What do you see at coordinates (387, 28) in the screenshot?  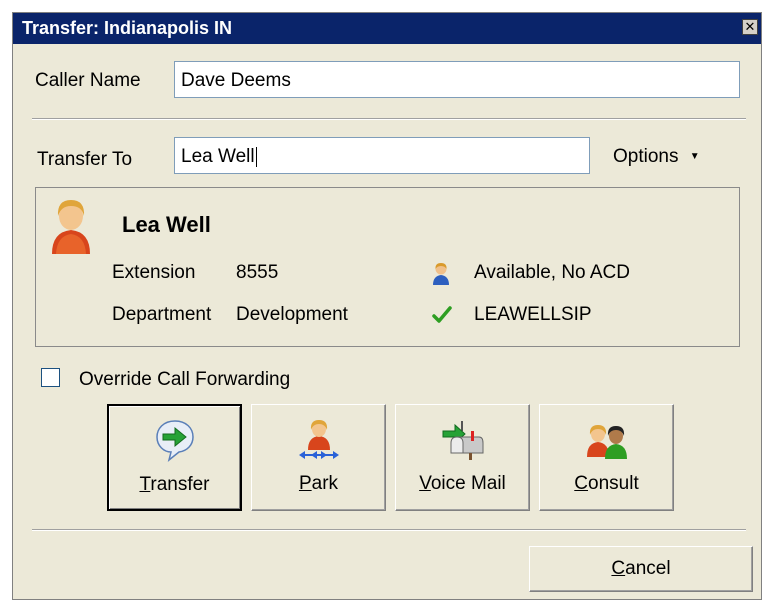 I see `title-bar: Transfer: Indianapolis IN ✕` at bounding box center [387, 28].